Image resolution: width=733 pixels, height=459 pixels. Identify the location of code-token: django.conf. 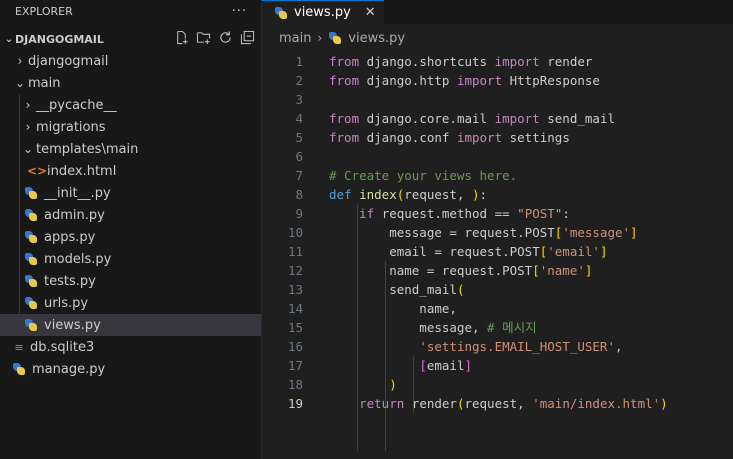
(408, 137).